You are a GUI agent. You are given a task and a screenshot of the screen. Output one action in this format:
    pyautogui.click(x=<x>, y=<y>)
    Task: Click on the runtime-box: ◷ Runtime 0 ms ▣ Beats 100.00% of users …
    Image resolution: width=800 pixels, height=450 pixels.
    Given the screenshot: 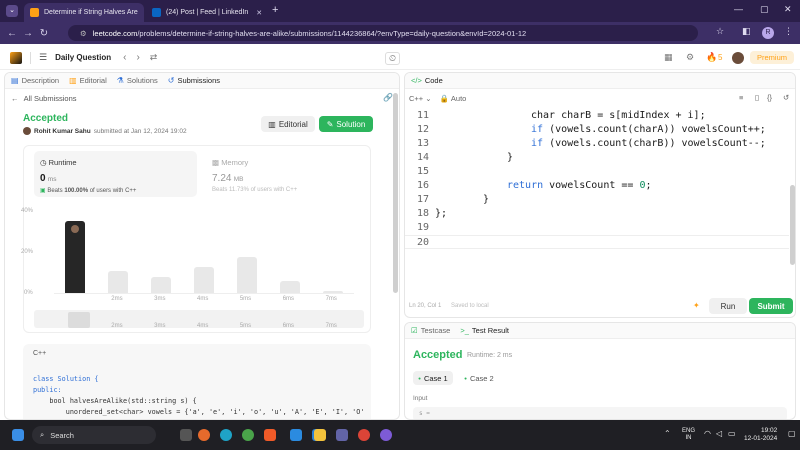 What is the action you would take?
    pyautogui.click(x=115, y=174)
    